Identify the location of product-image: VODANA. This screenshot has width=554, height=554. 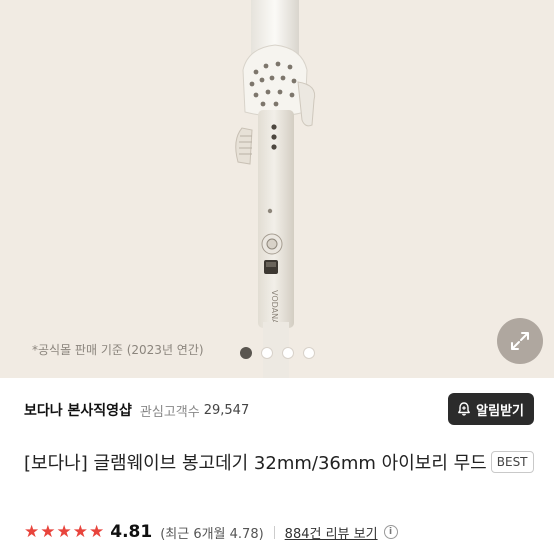
(275, 189).